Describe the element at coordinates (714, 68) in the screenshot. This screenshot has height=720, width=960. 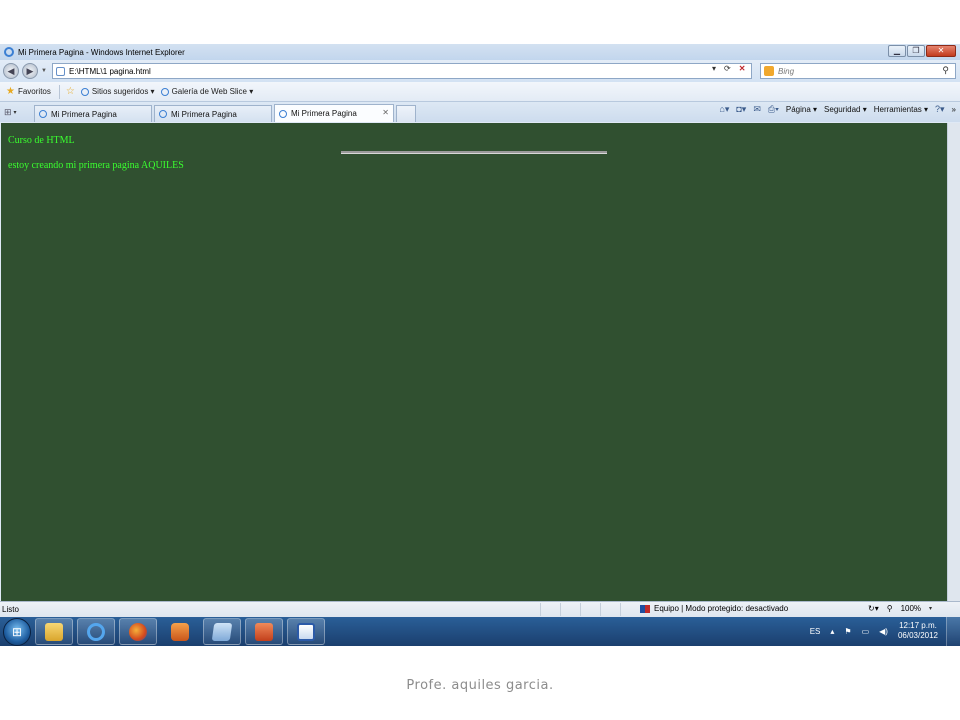
I see `address-dropdown-icon: ▾` at that location.